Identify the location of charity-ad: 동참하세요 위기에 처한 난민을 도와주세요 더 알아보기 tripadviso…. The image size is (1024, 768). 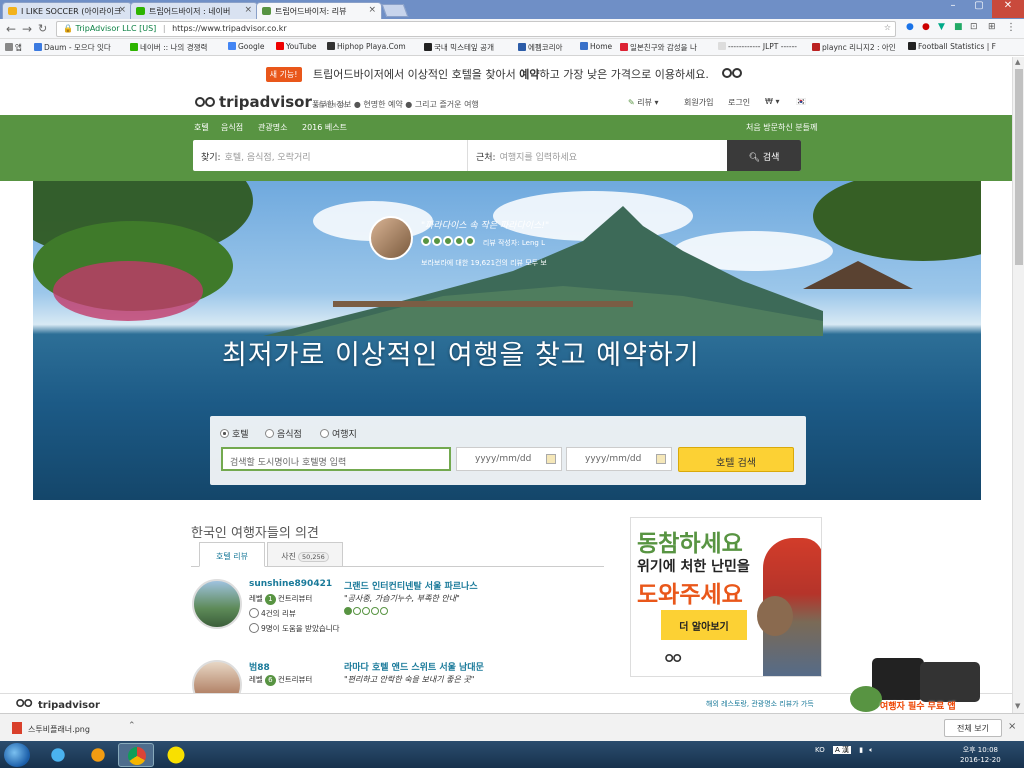
(726, 597).